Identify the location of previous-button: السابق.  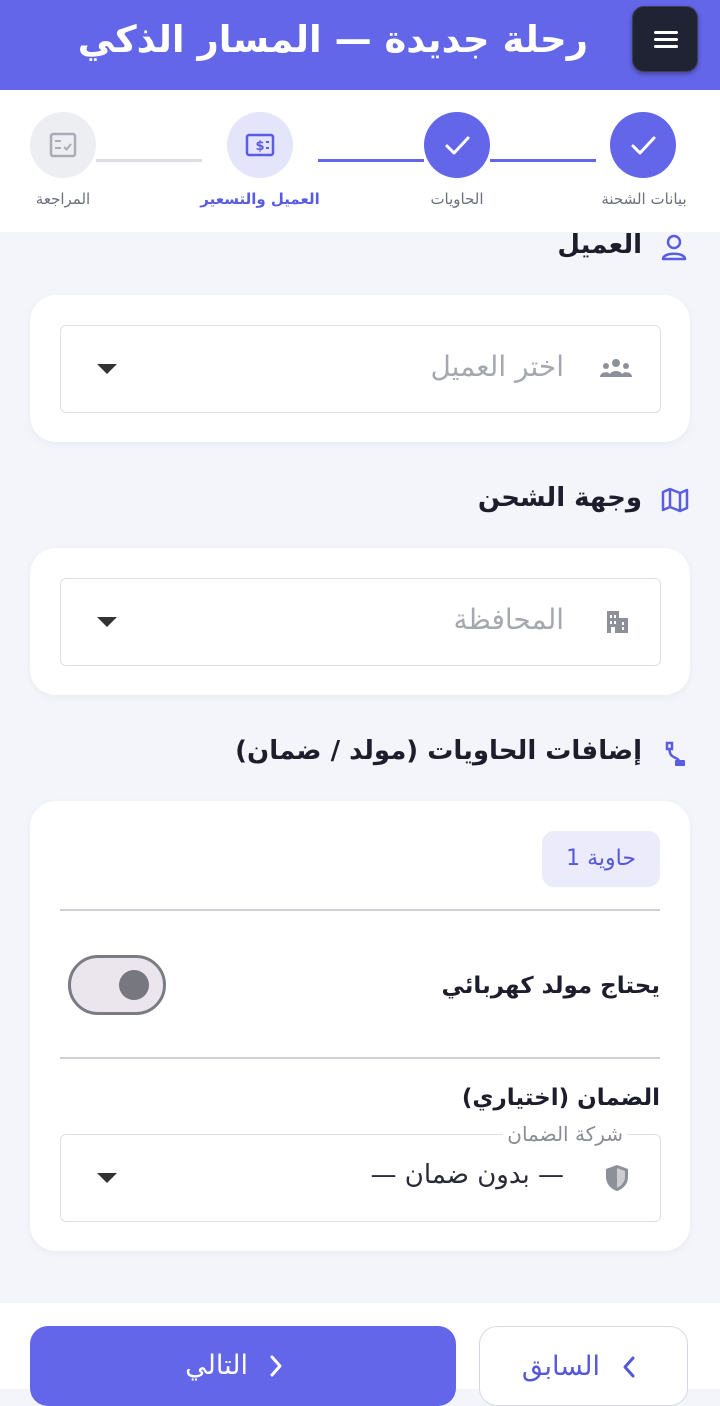
(583, 1366).